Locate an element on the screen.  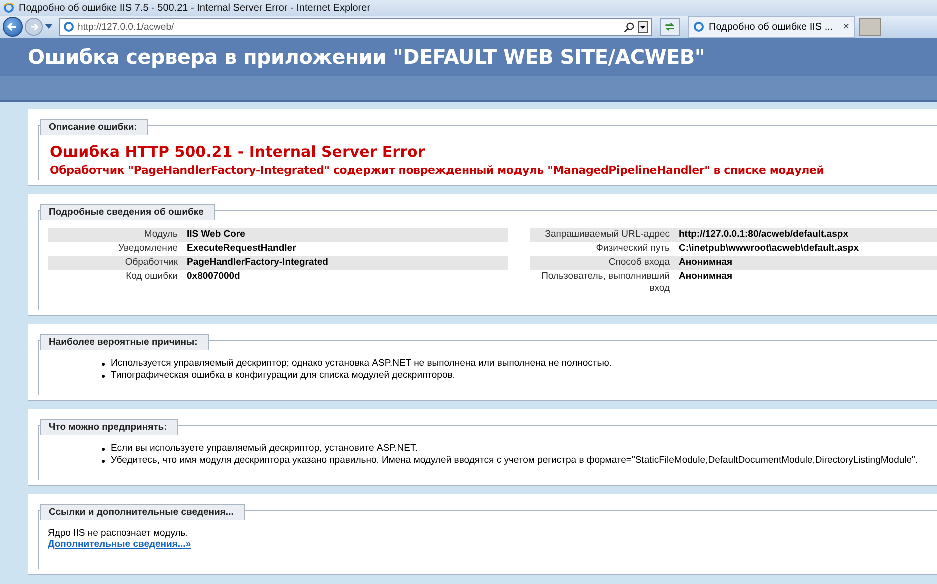
error-title: Ошибка HTTP 500.21 - Internal Server Error is located at coordinates (238, 152).